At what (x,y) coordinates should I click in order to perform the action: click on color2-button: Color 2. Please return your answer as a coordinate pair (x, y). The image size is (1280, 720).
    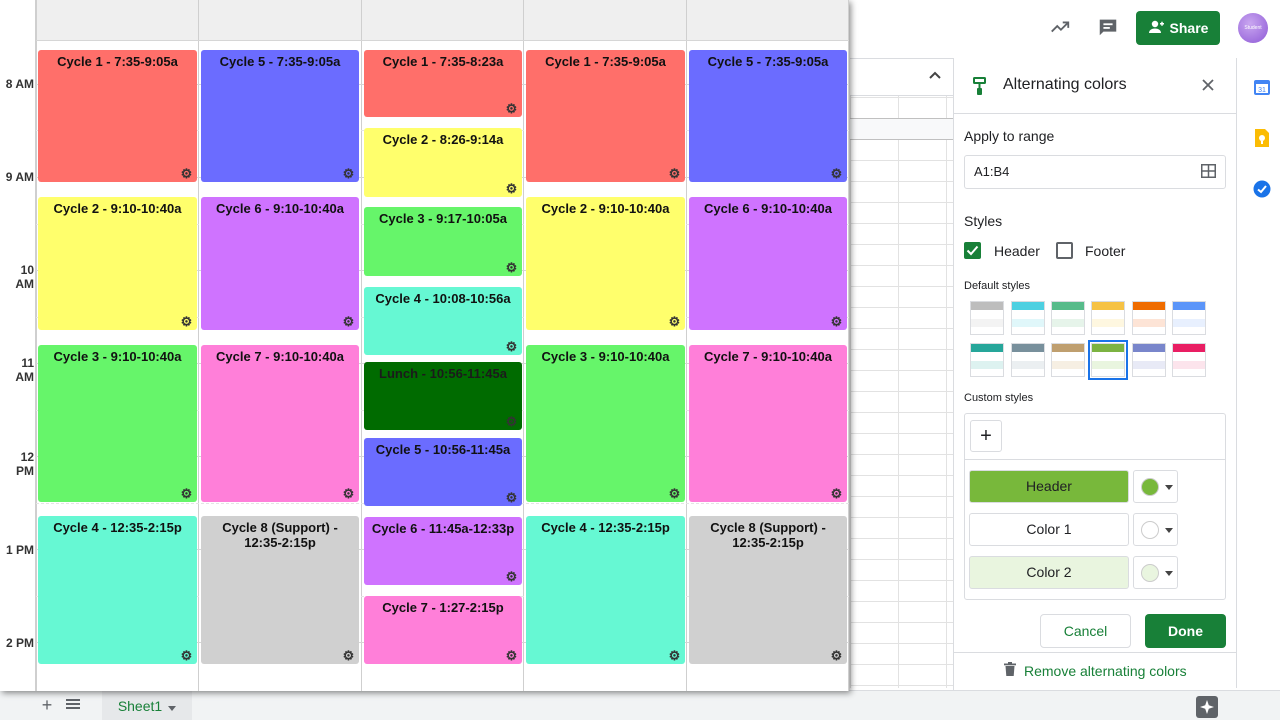
    Looking at the image, I should click on (1049, 572).